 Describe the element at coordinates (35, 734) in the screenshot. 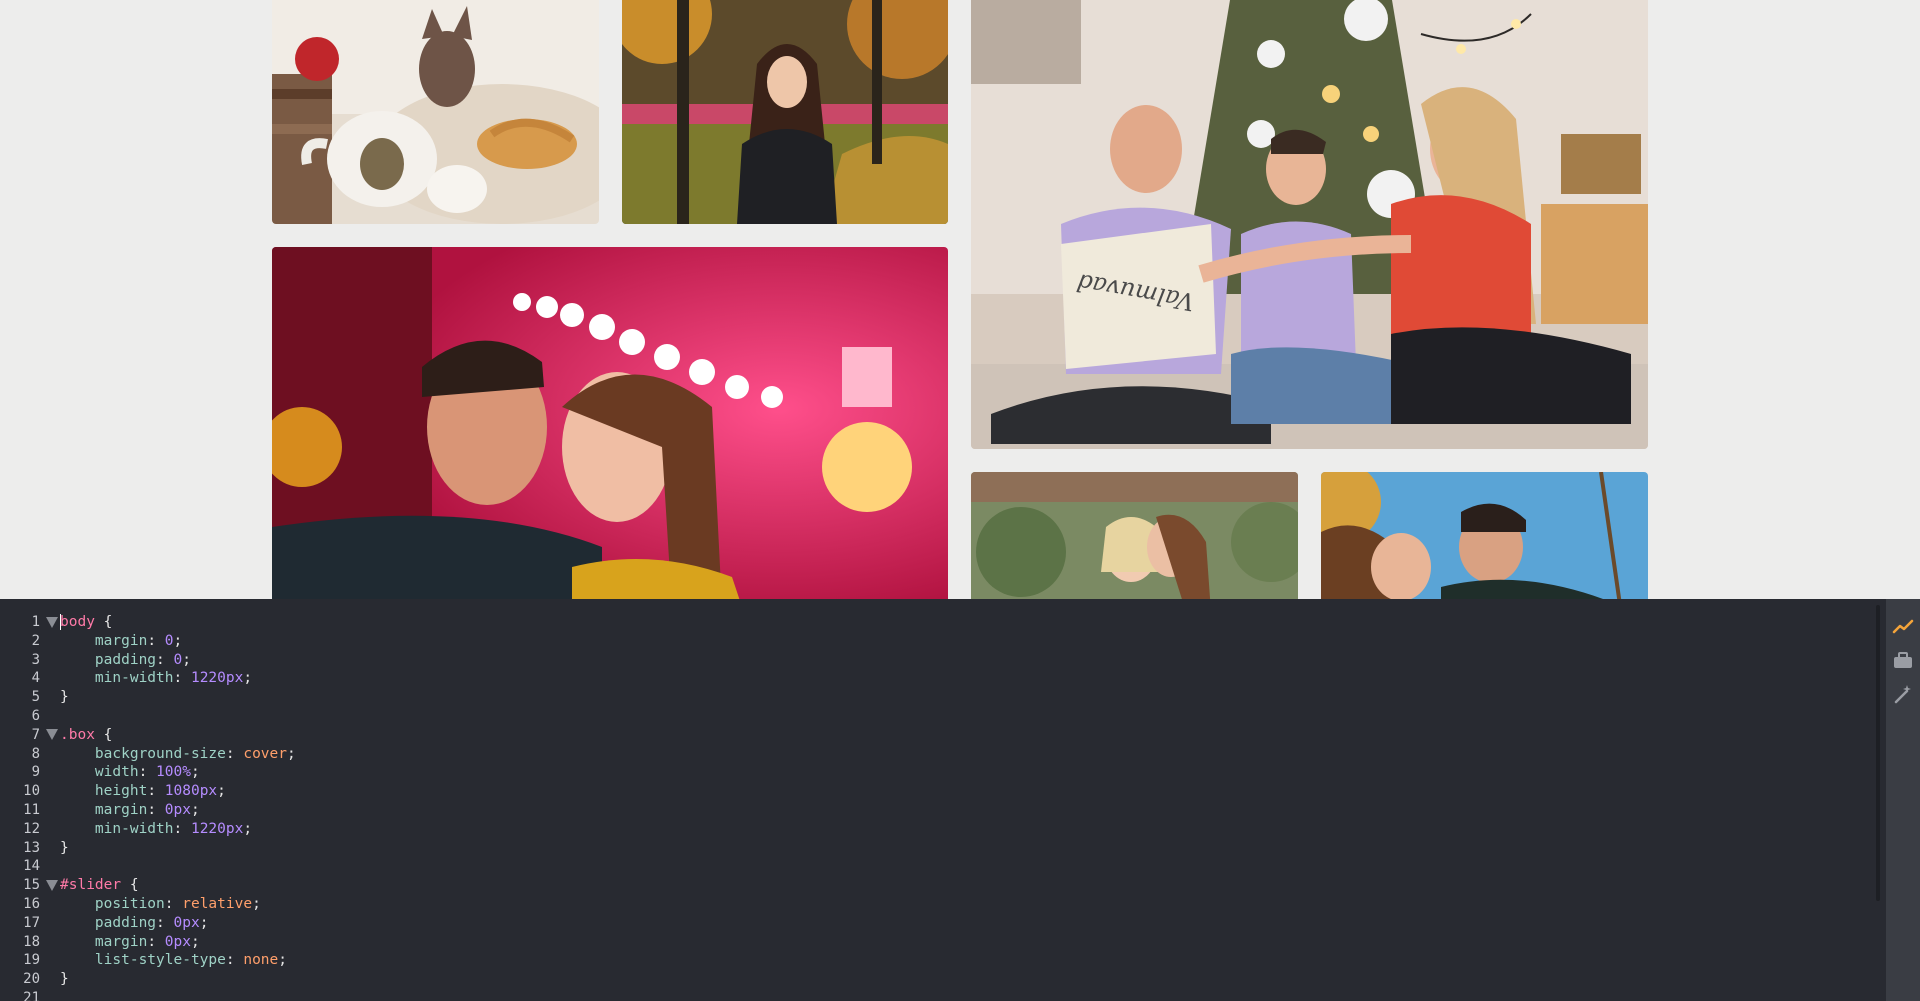

I see `line-number: 7` at that location.